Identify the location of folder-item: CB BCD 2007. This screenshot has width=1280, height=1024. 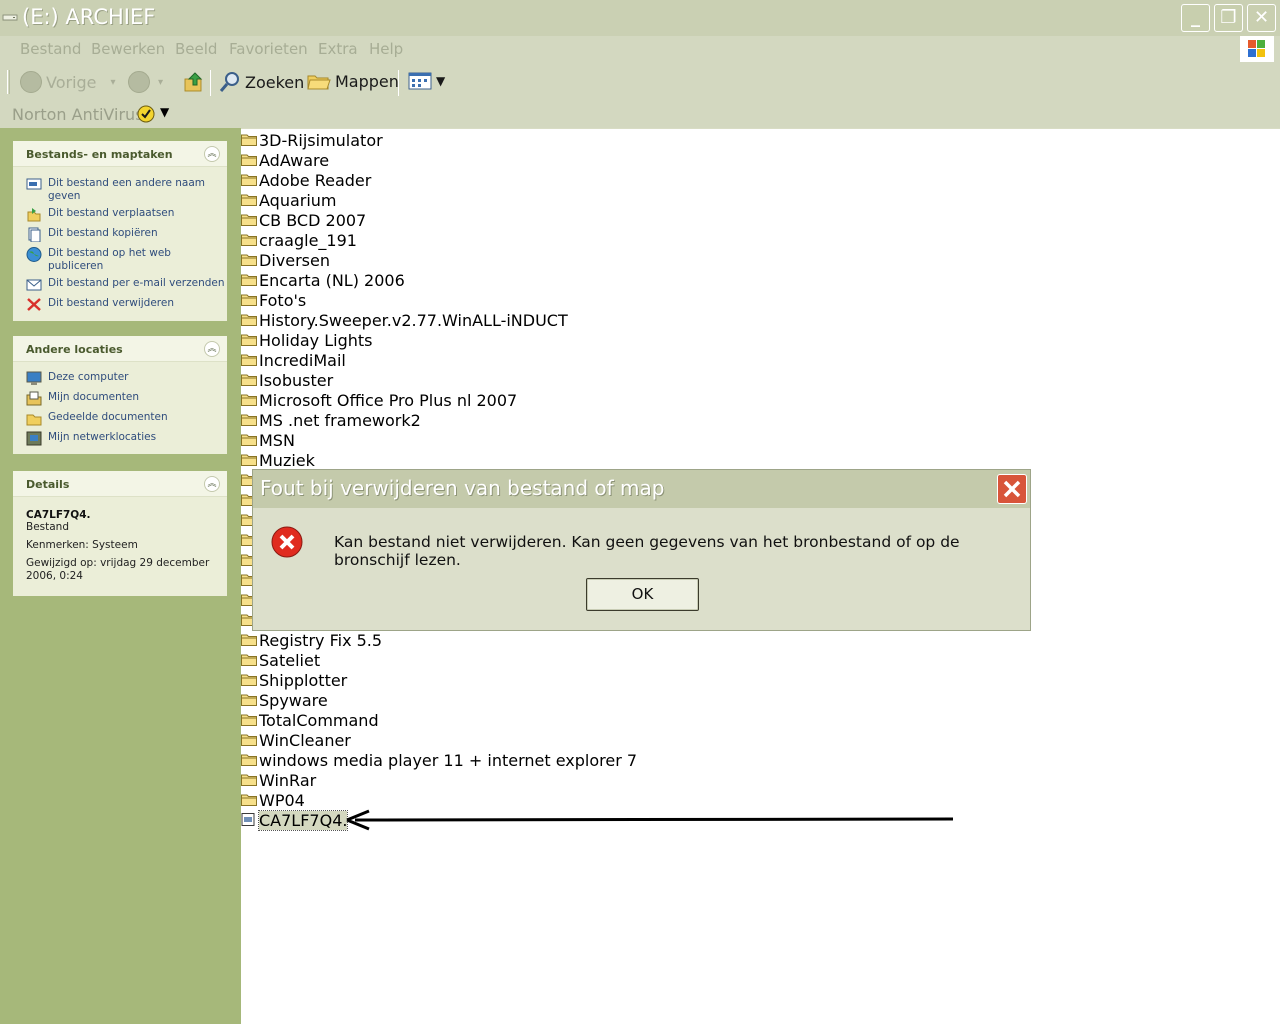
(303, 220).